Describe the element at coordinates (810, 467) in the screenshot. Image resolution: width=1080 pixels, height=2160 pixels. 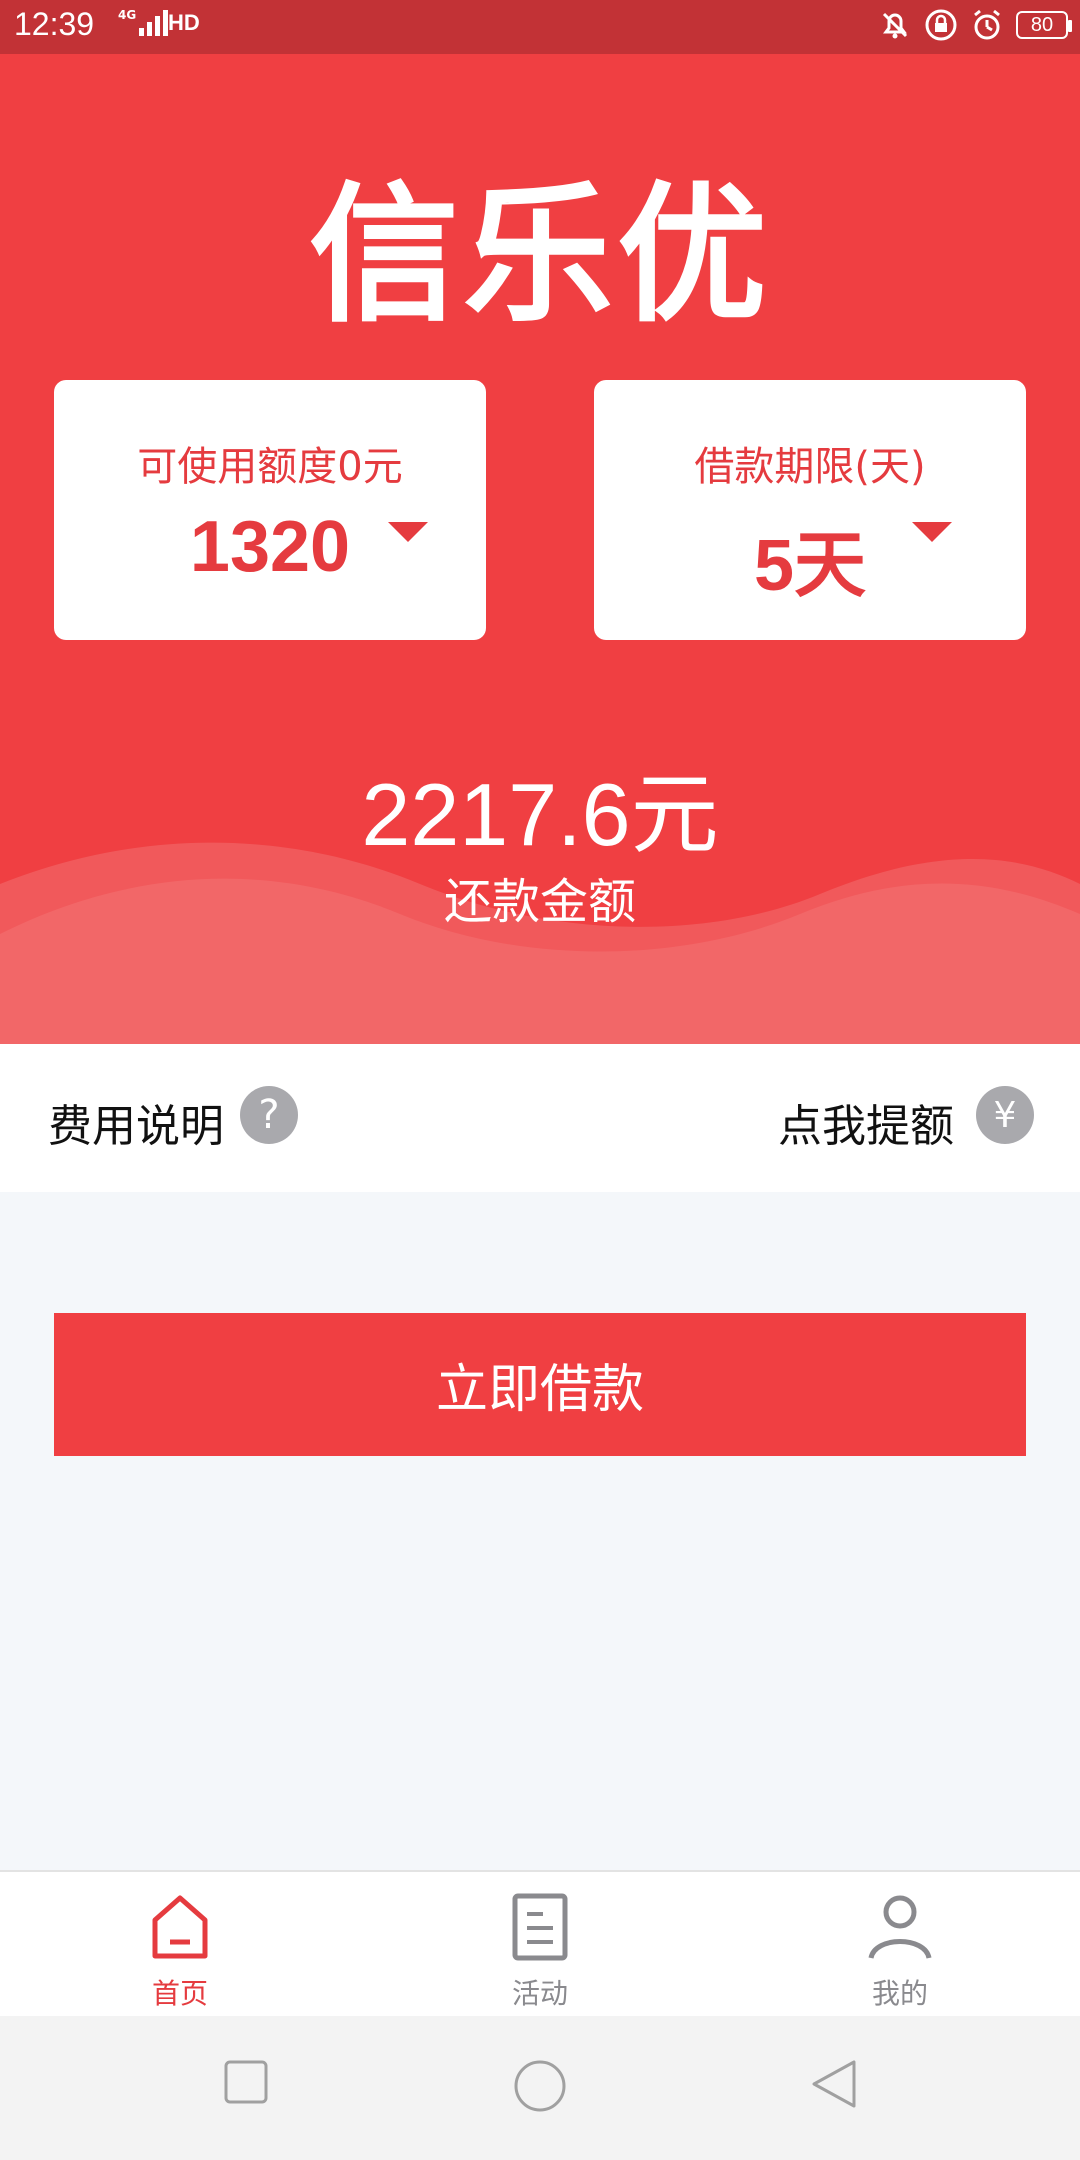
I see `term-label: 借款期限(天)` at that location.